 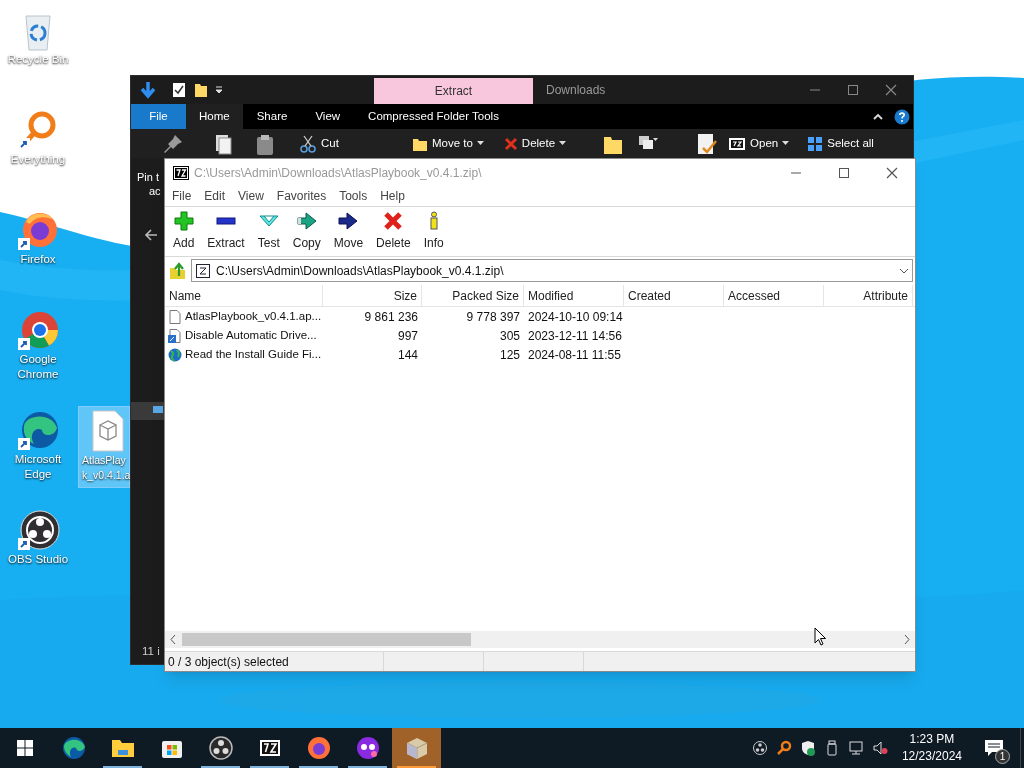 I want to click on extract-button: Extract, so click(x=226, y=231).